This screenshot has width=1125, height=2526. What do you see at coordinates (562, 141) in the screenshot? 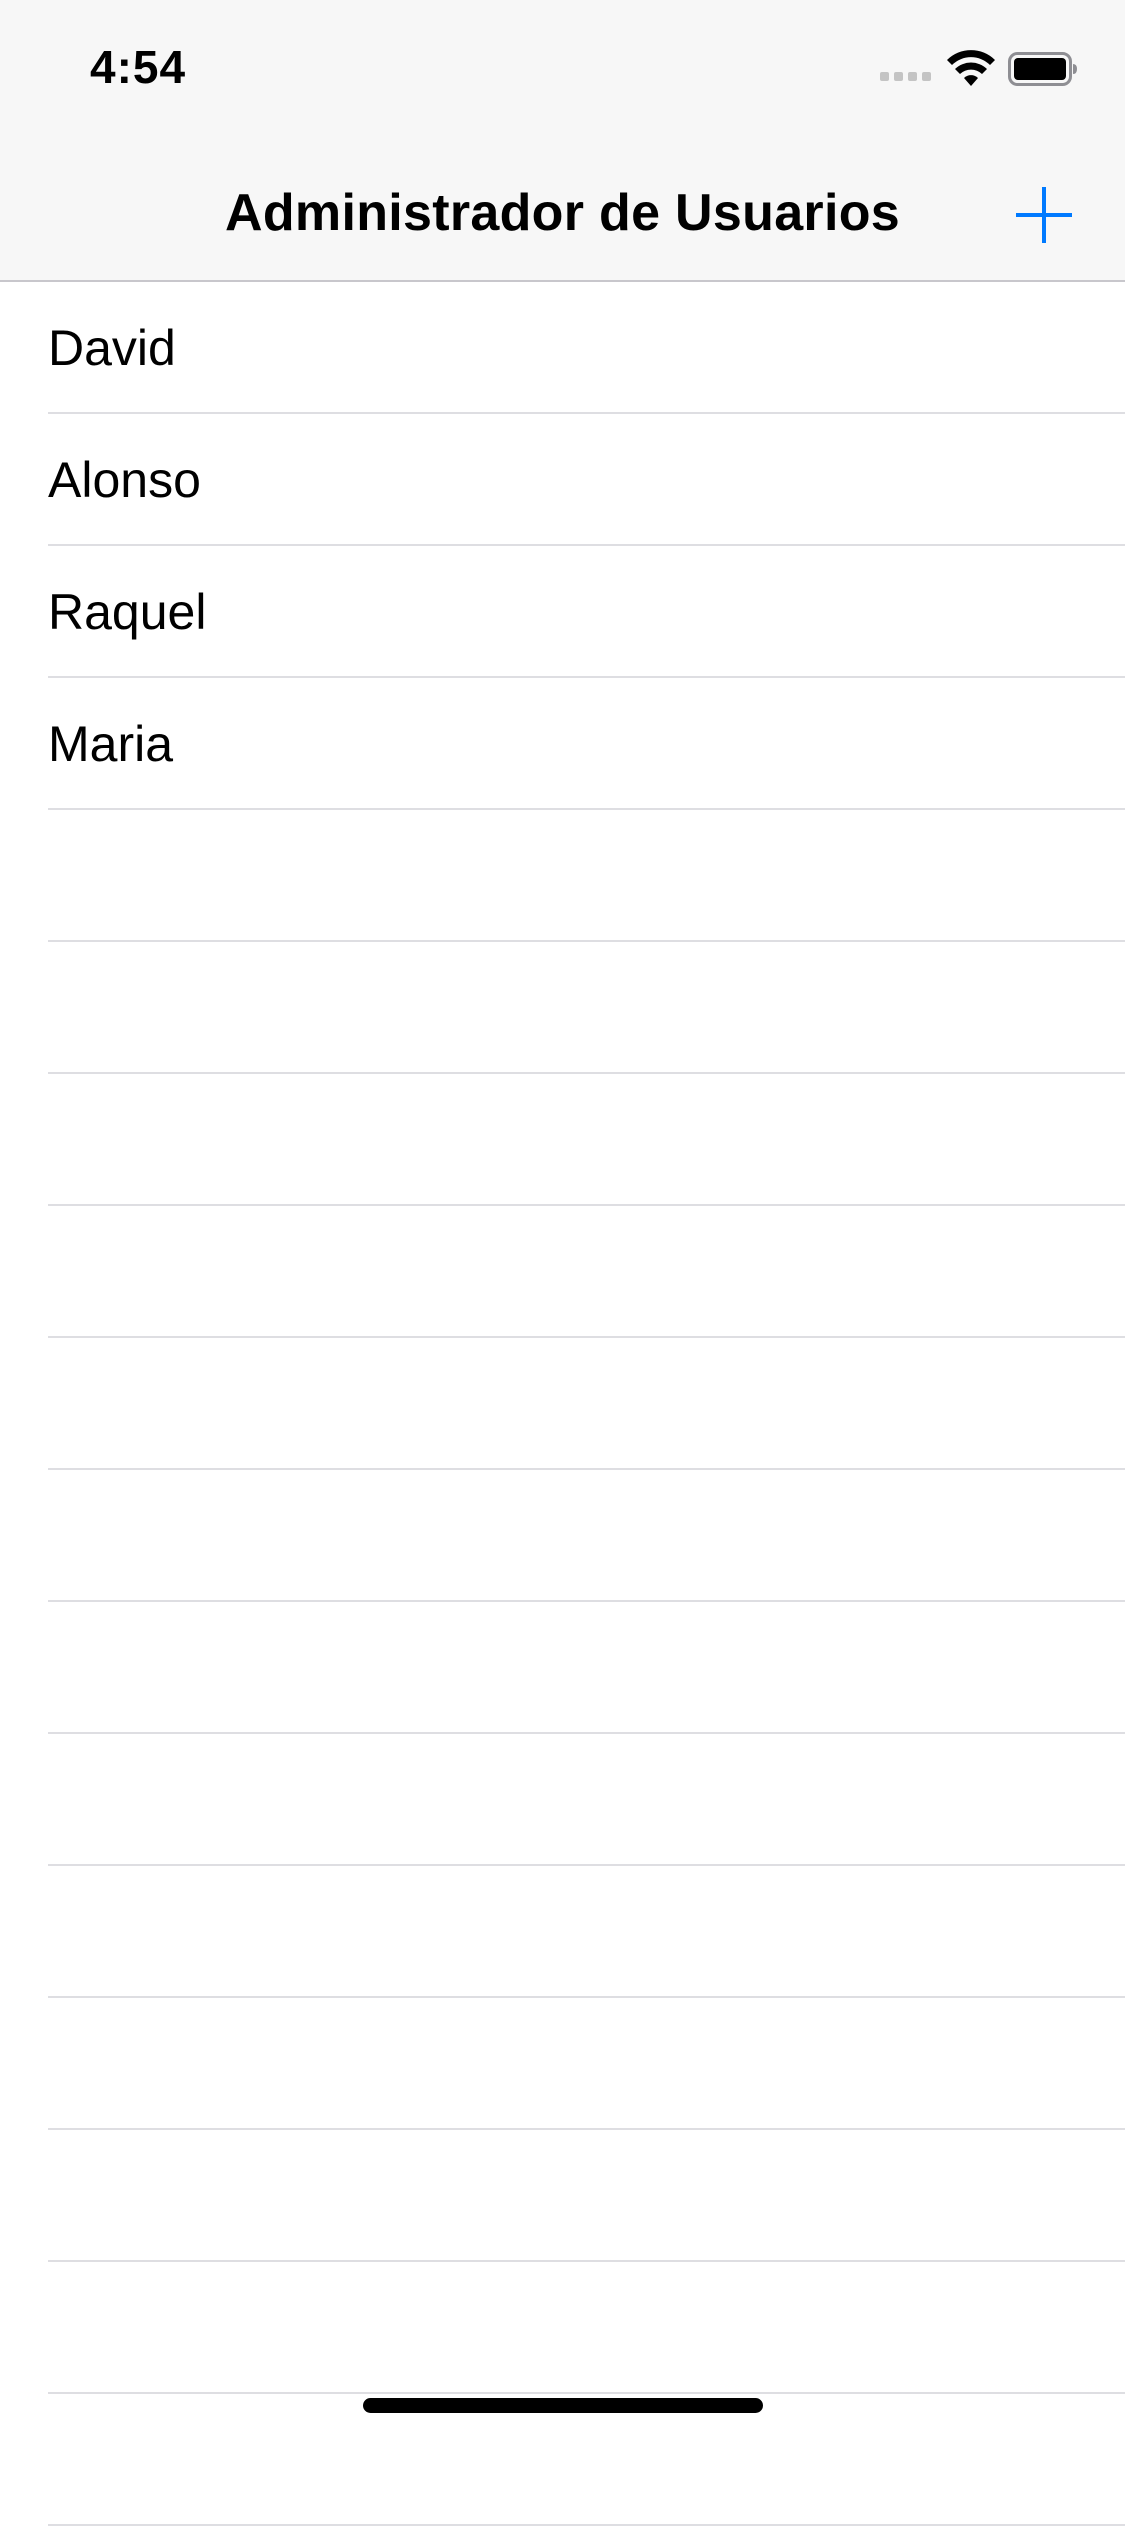
I see `navigation-header: 4:54 Administrador de Usuarios` at bounding box center [562, 141].